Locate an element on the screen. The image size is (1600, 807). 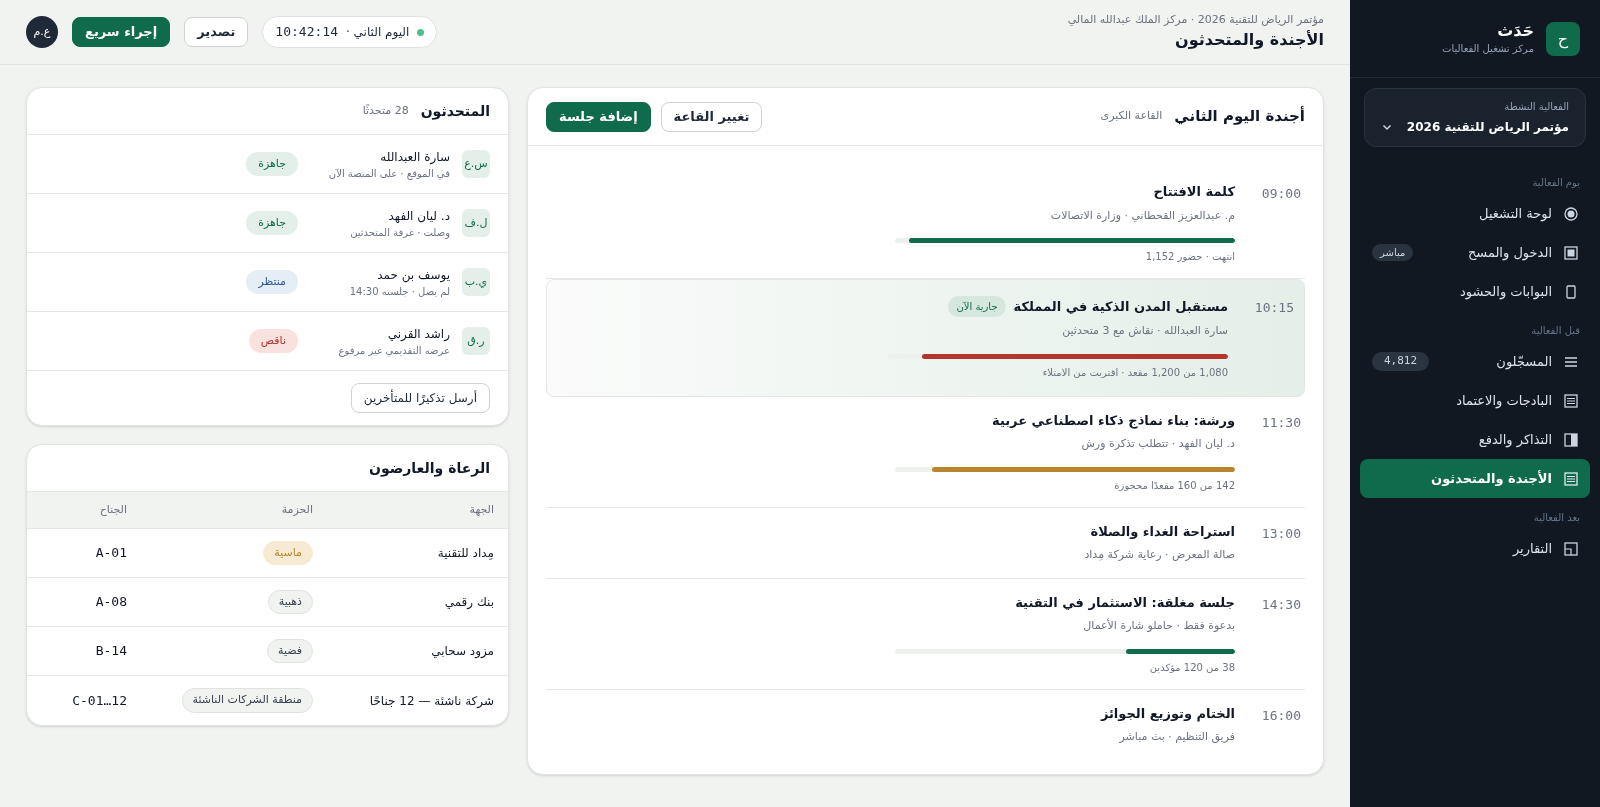
session-time: 11:30 is located at coordinates (1280, 422).